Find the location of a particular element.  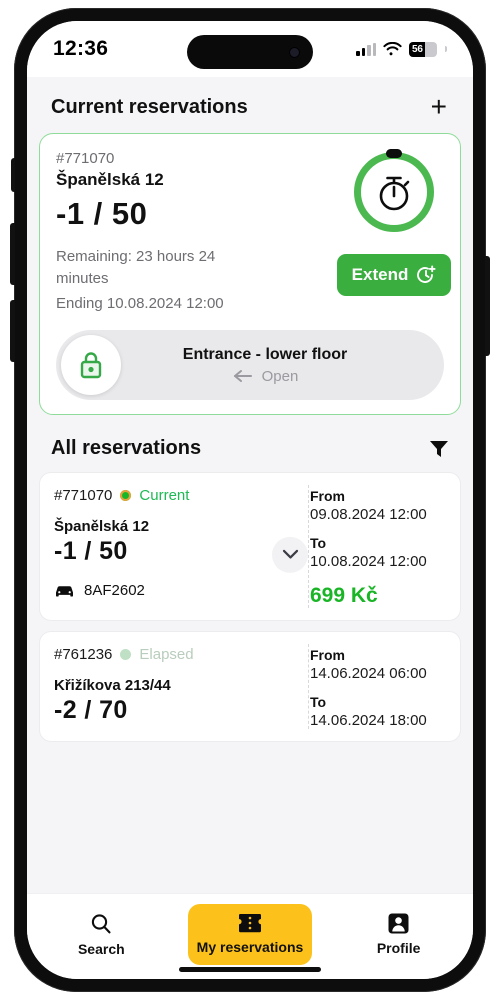

chevron-down-icon is located at coordinates (290, 554).